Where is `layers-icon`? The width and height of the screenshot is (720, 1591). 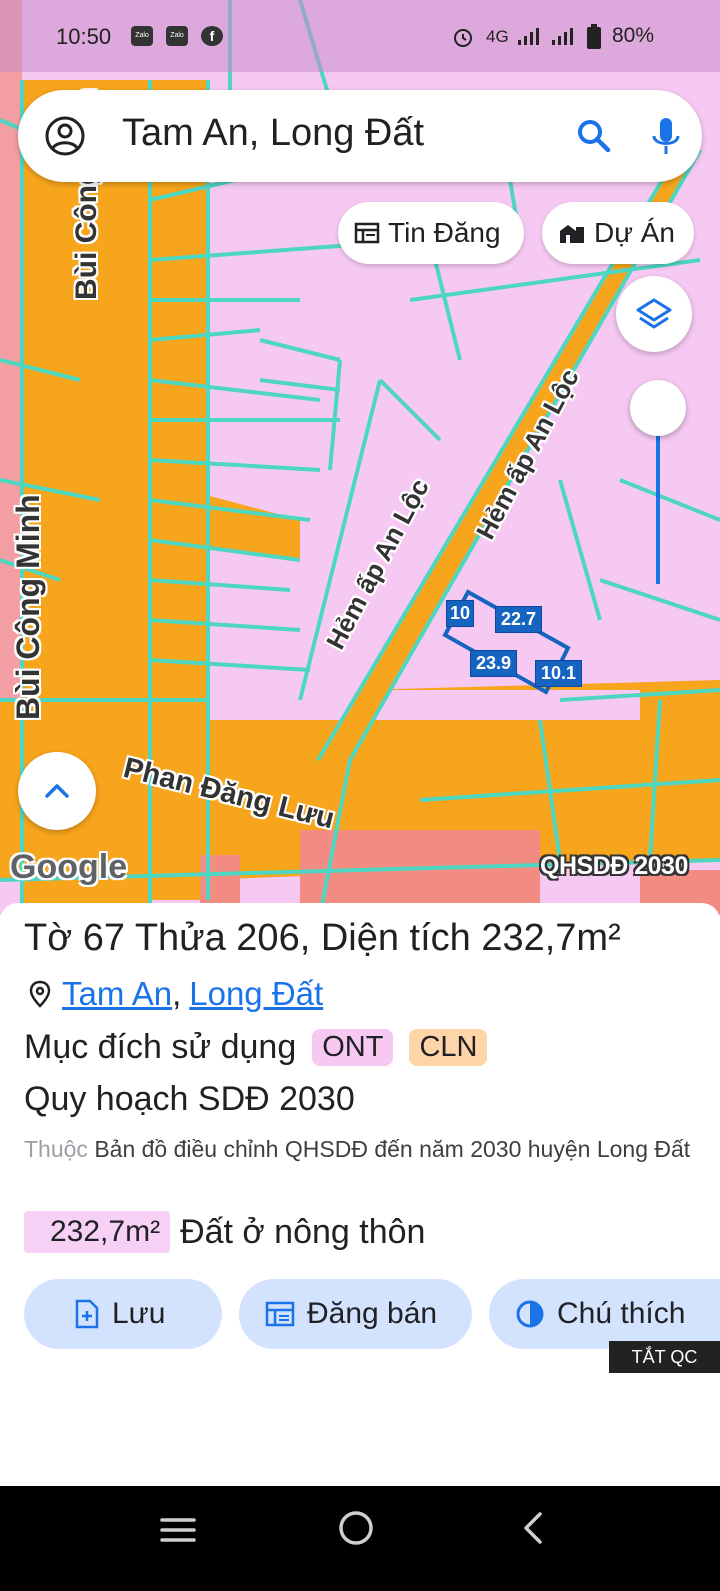 layers-icon is located at coordinates (654, 313).